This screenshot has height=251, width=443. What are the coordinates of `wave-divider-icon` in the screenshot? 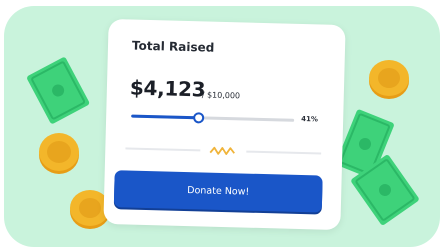 It's located at (223, 150).